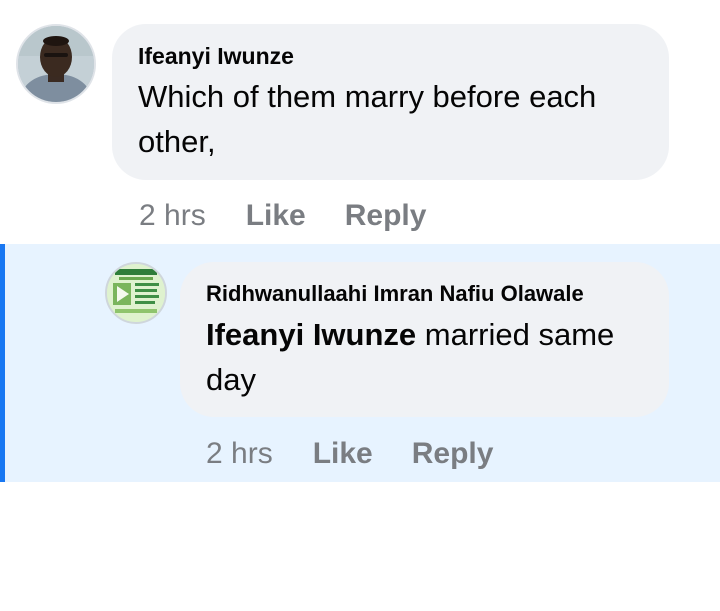 This screenshot has height=611, width=720. Describe the element at coordinates (367, 119) in the screenshot. I see `comment-text: Which of them marry before each other,` at that location.